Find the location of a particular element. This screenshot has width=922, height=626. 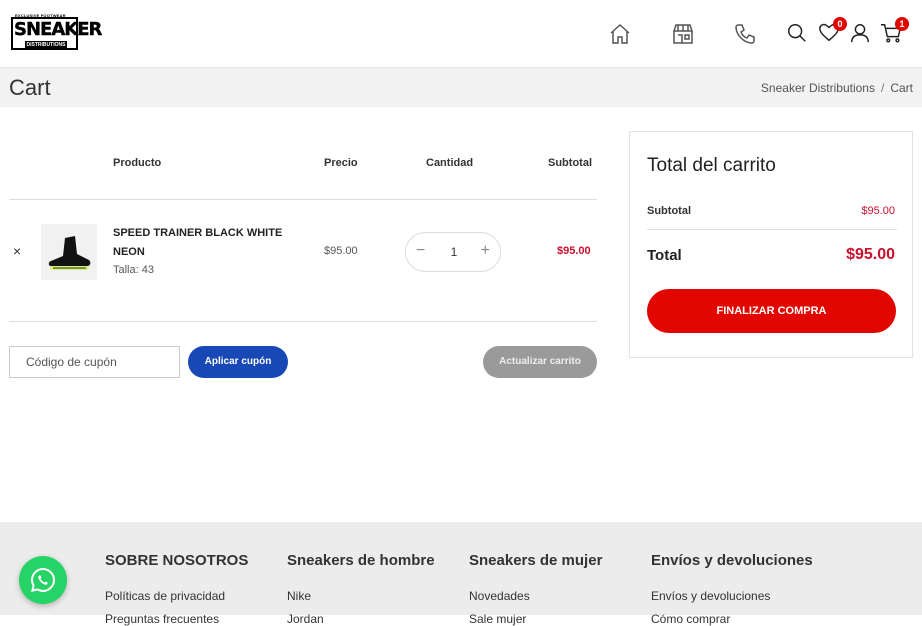

brand-logo: EXCLUSIVE FOOTWEAR SNEAKER DISTRIBUTIONS is located at coordinates (57, 32).